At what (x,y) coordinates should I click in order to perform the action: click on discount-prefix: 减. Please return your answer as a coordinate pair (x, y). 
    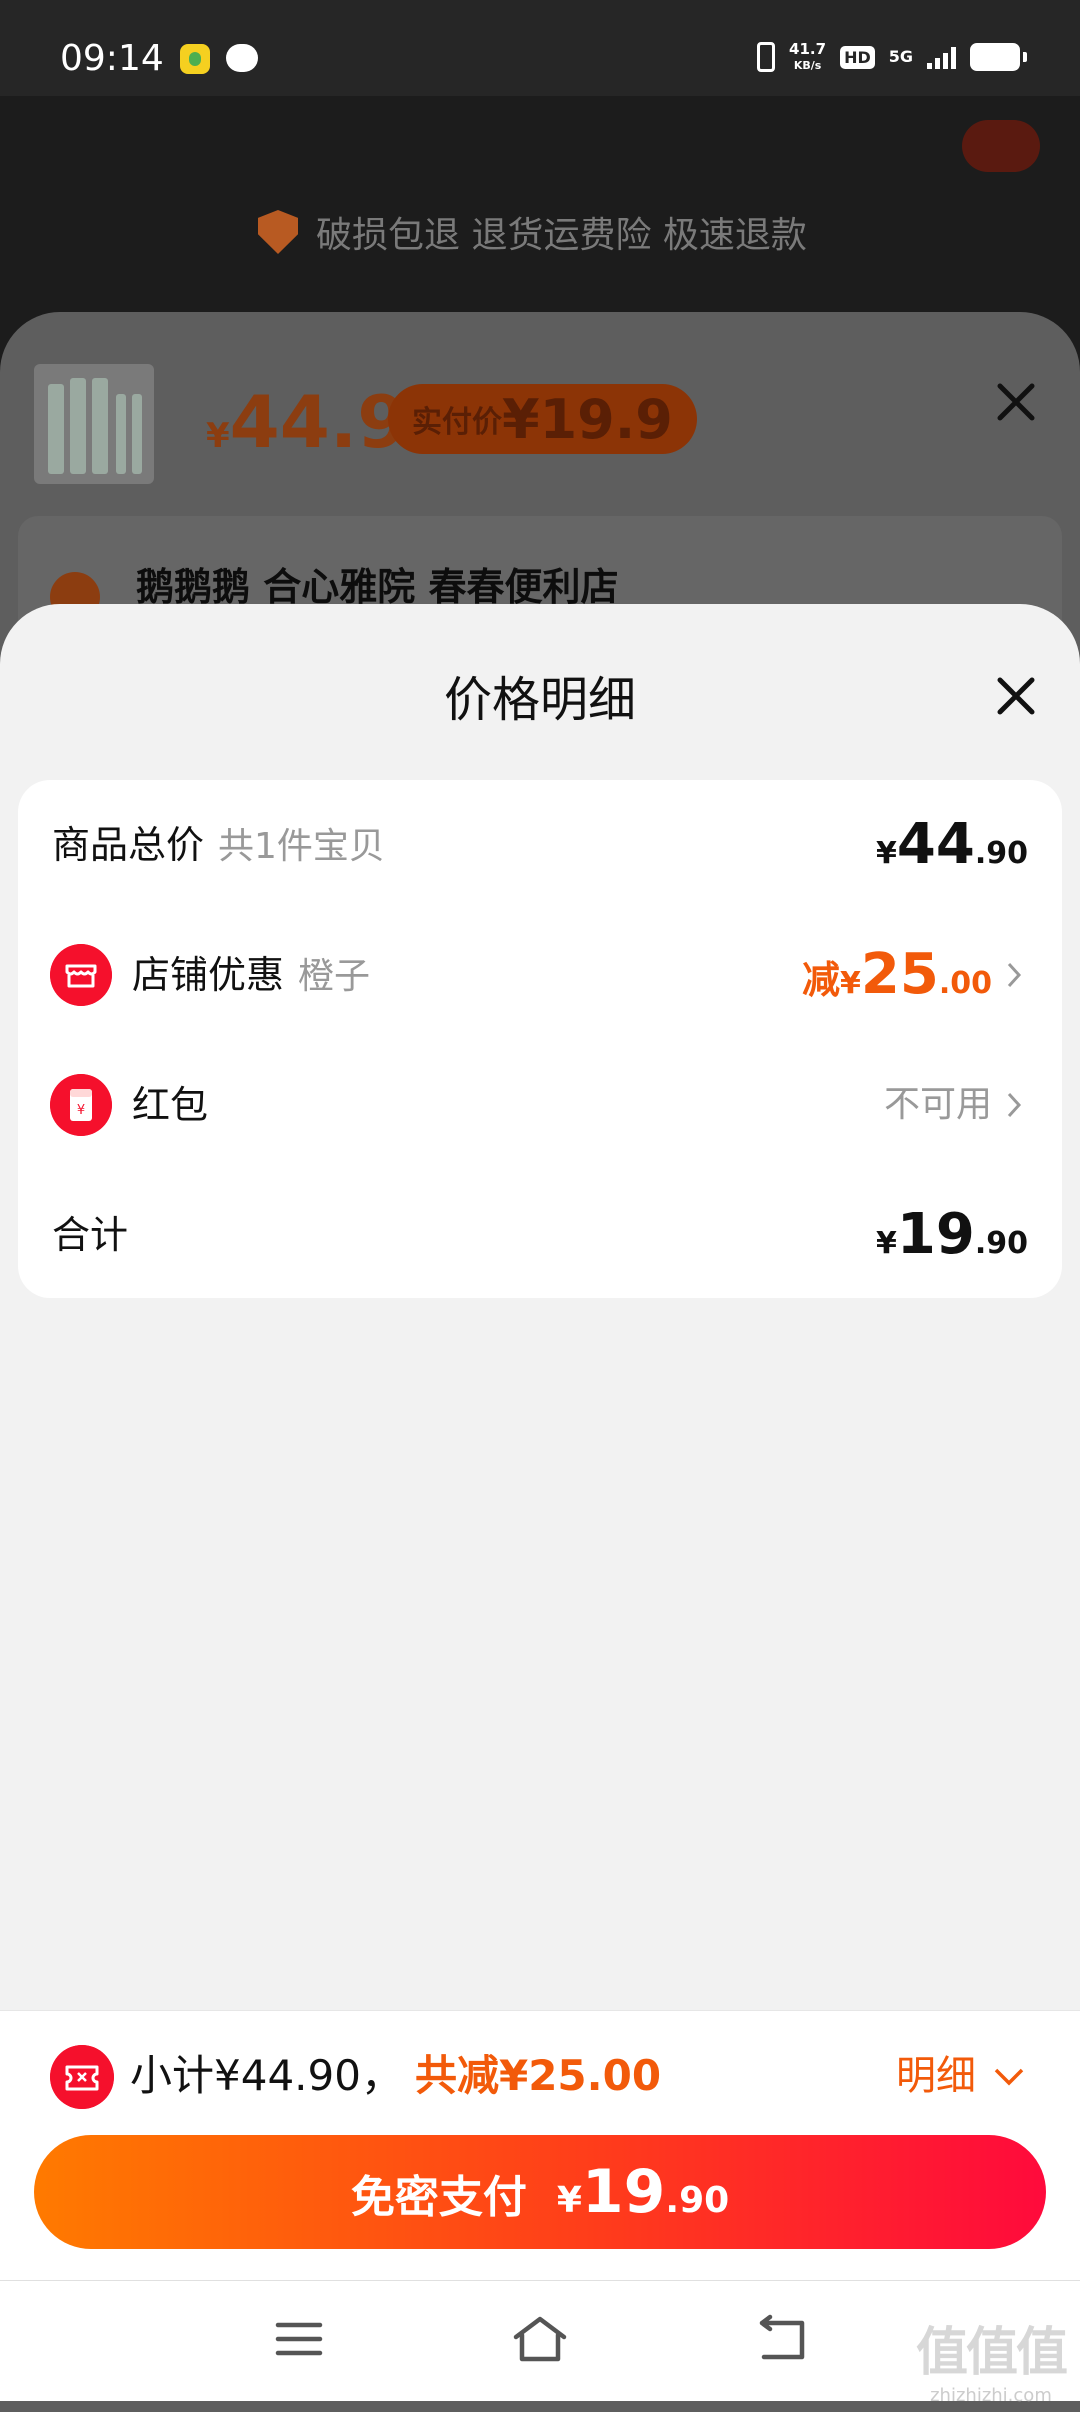
    Looking at the image, I should click on (821, 980).